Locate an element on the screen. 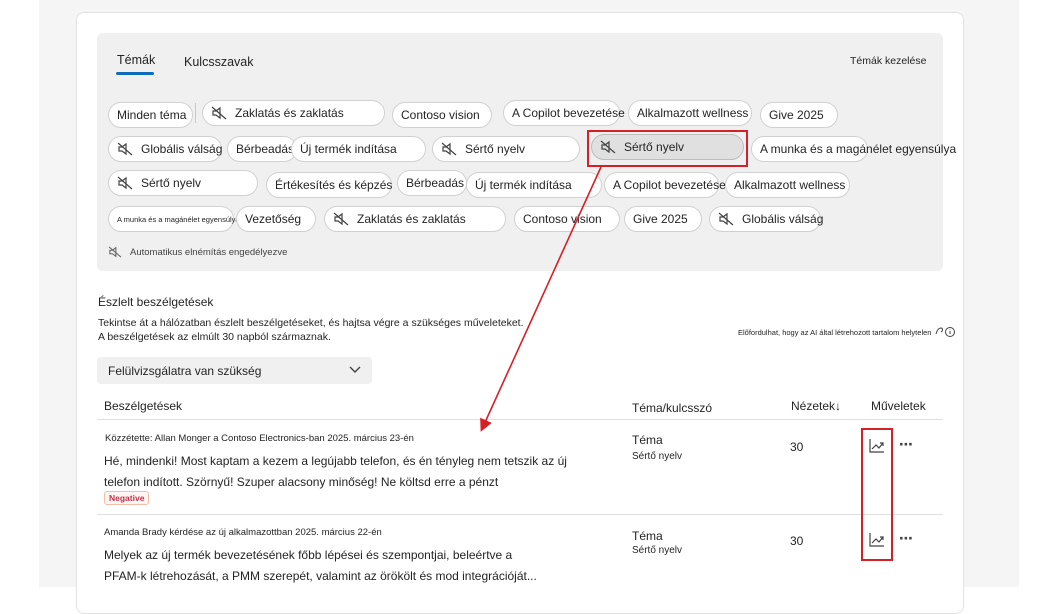 This screenshot has height=614, width=1040. topic-chip: Értékesítés és képzés is located at coordinates (329, 185).